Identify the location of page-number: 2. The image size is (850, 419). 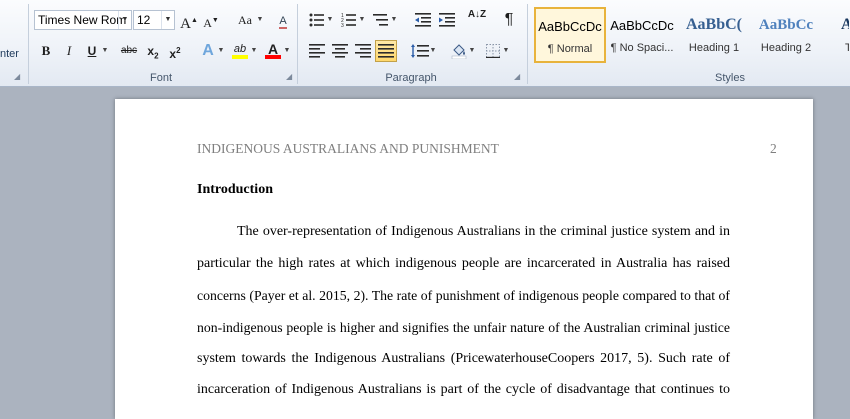
(773, 148).